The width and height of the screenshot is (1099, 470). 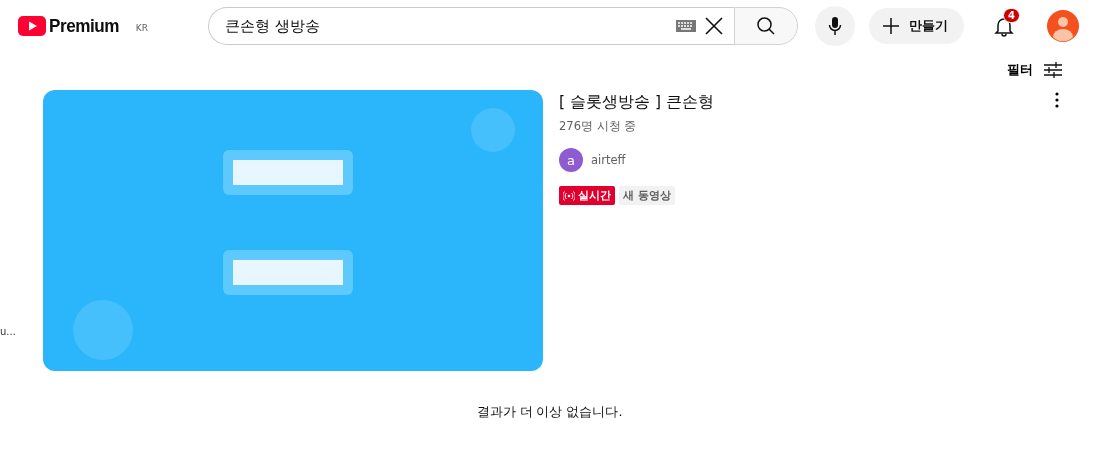 What do you see at coordinates (598, 126) in the screenshot?
I see `viewer-count: 276명 시청 중` at bounding box center [598, 126].